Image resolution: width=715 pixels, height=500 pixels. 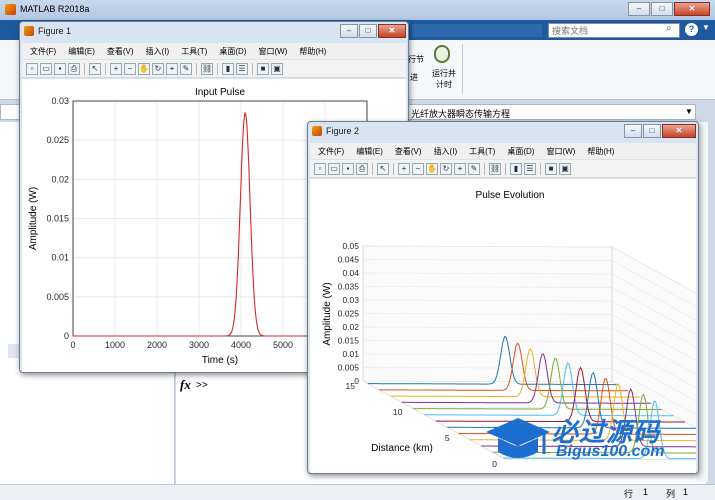 I want to click on main-maximize-button: □, so click(x=662, y=9).